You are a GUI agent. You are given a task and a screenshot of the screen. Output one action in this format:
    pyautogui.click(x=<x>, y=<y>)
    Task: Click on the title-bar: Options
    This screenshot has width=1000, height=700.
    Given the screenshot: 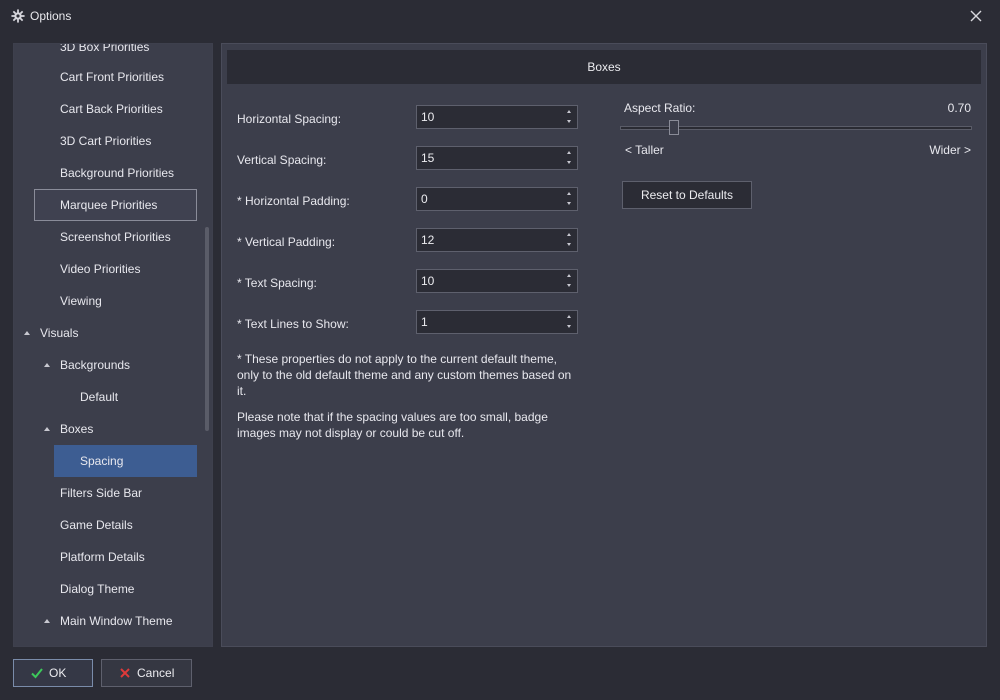 What is the action you would take?
    pyautogui.click(x=500, y=16)
    